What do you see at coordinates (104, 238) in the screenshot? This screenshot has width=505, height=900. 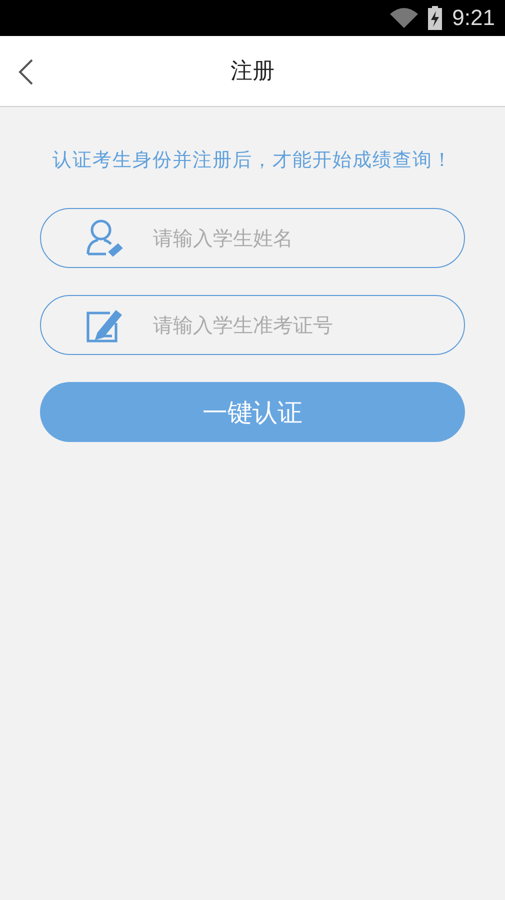 I see `person-icon` at bounding box center [104, 238].